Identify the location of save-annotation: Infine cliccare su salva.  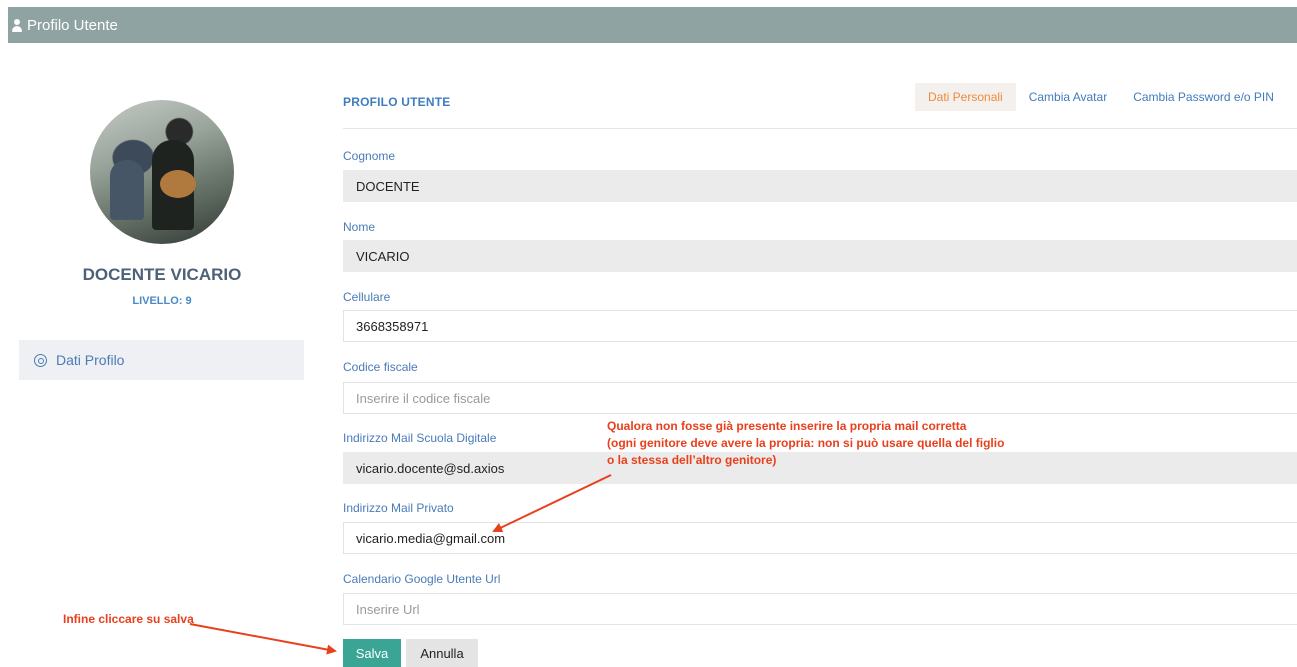
(128, 619).